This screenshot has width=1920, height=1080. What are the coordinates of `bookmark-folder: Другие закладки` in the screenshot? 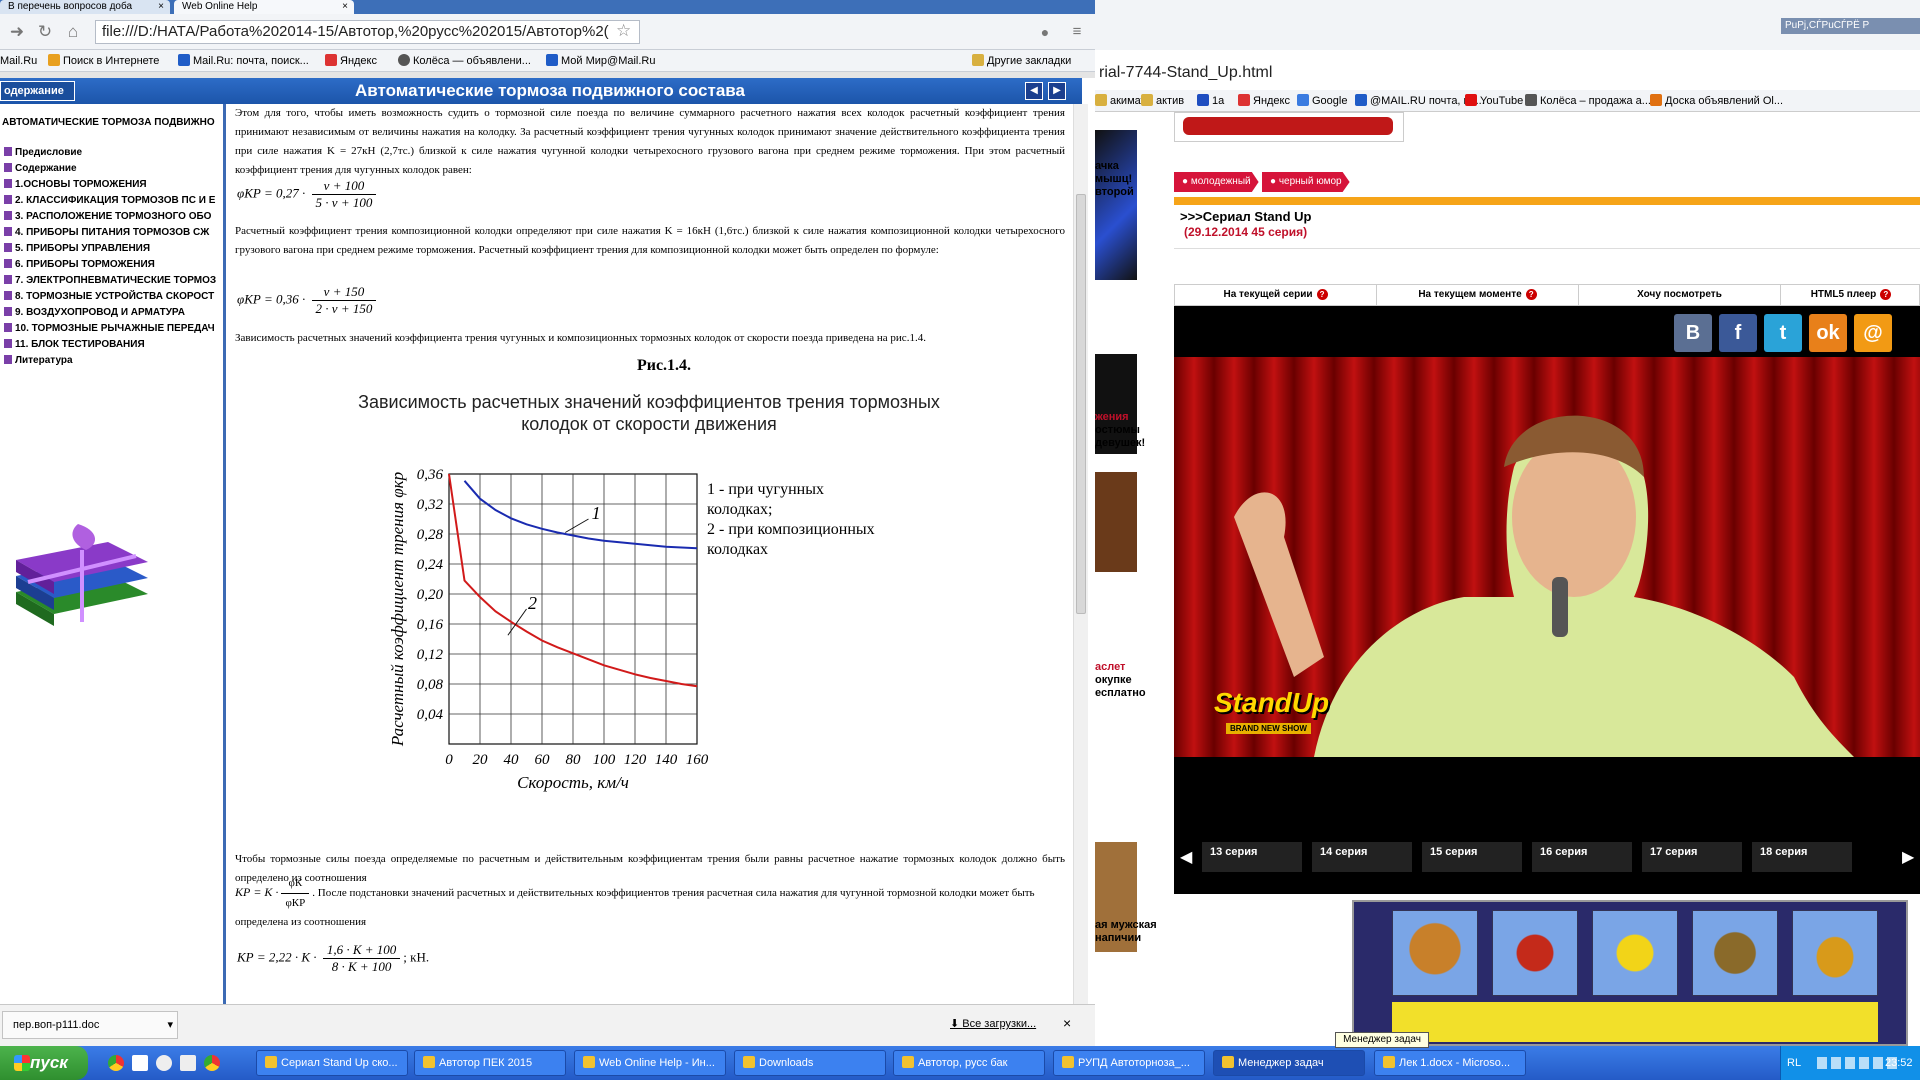 It's located at (1021, 61).